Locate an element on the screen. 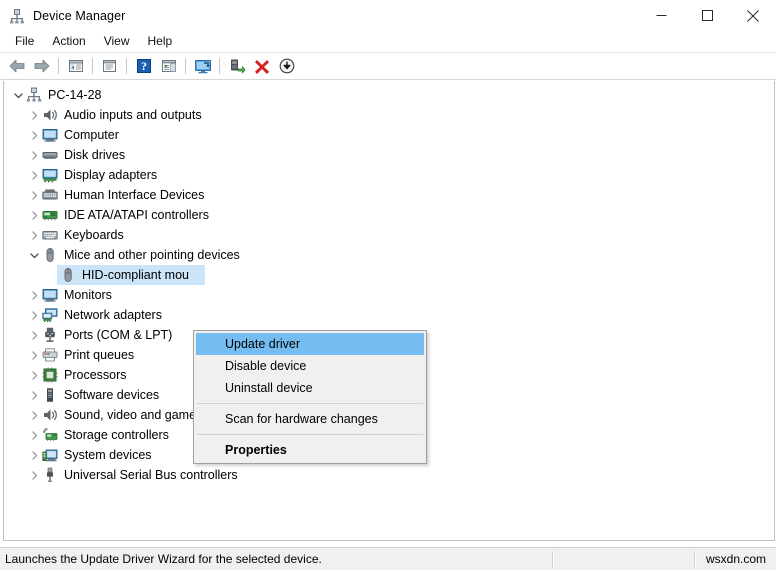  back-button is located at coordinates (16, 66).